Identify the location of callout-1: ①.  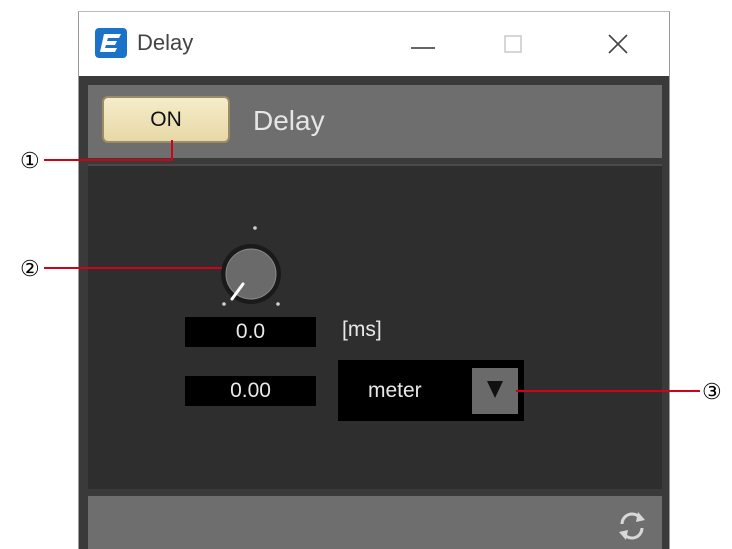
(30, 160).